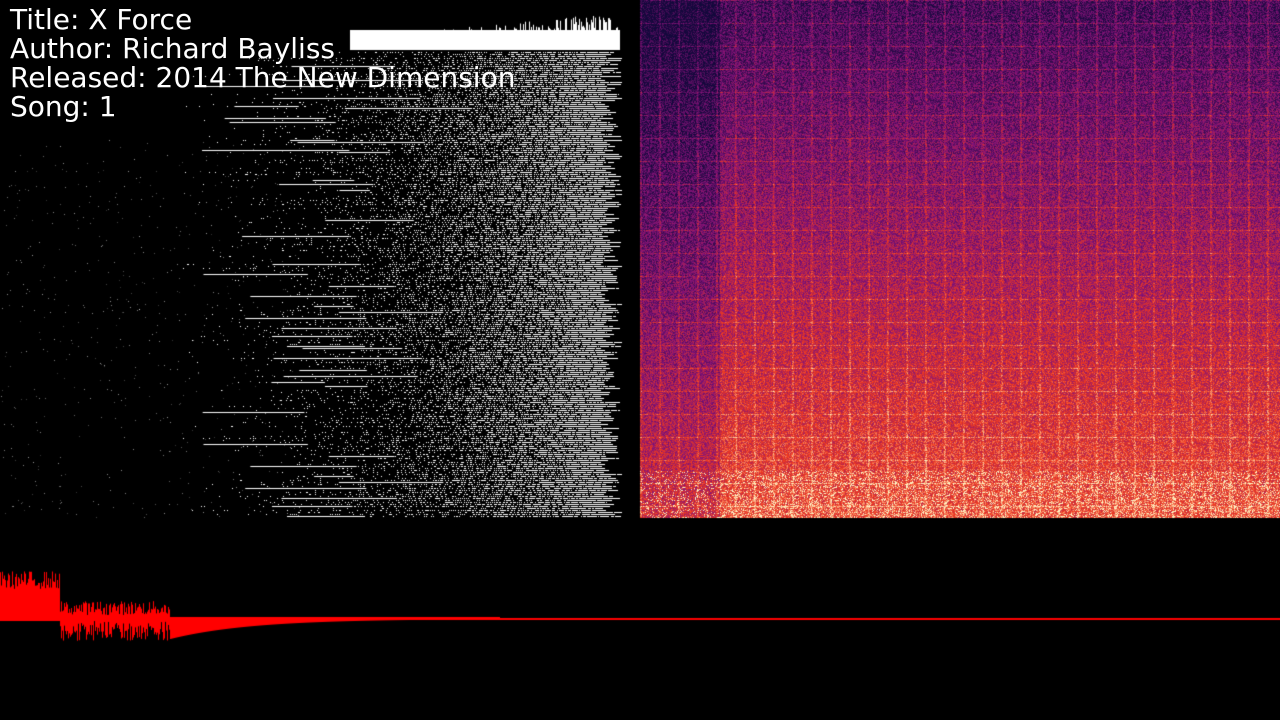  What do you see at coordinates (63, 106) in the screenshot?
I see `track-song-number: Song: 1` at bounding box center [63, 106].